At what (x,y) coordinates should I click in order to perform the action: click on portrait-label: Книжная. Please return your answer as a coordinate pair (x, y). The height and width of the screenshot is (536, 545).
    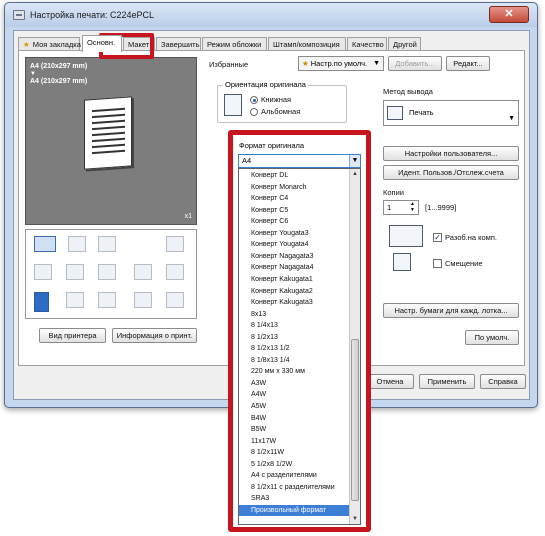
    Looking at the image, I should click on (276, 99).